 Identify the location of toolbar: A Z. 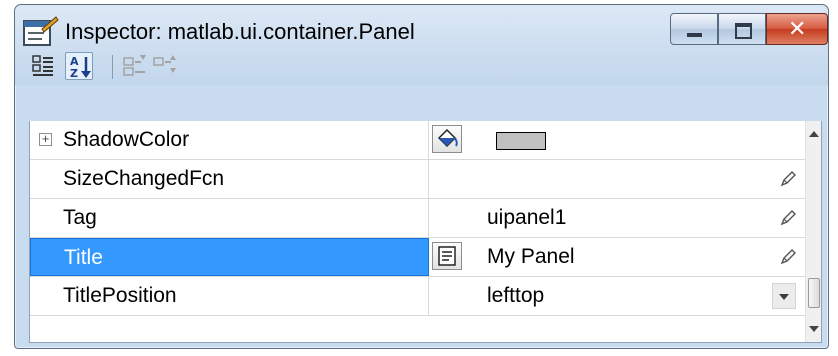
(179, 67).